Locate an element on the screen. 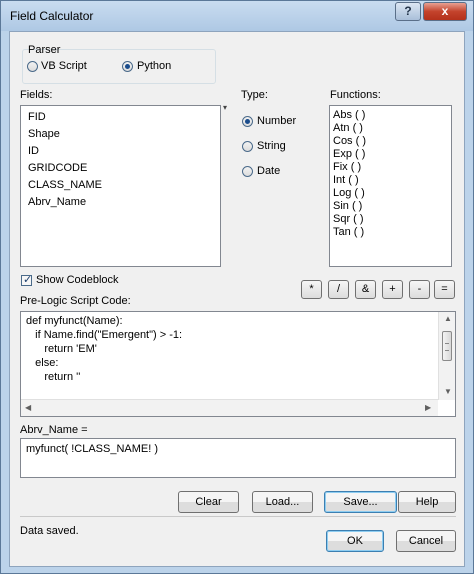  code-line: if Name.find("Emergent") > -1: is located at coordinates (104, 335).